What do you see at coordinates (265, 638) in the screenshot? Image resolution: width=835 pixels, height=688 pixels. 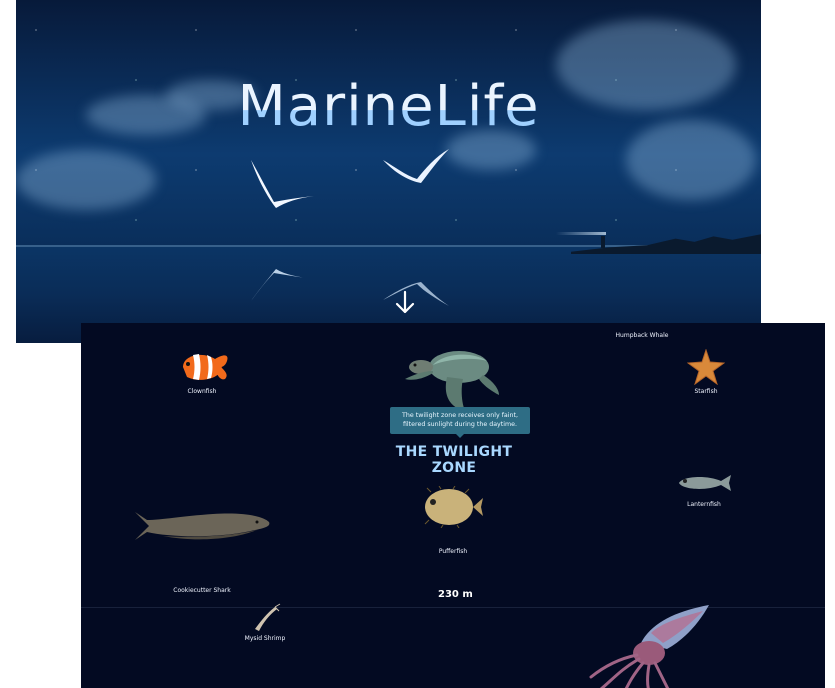 I see `mysid-shrimp-label: Mysid Shrimp` at bounding box center [265, 638].